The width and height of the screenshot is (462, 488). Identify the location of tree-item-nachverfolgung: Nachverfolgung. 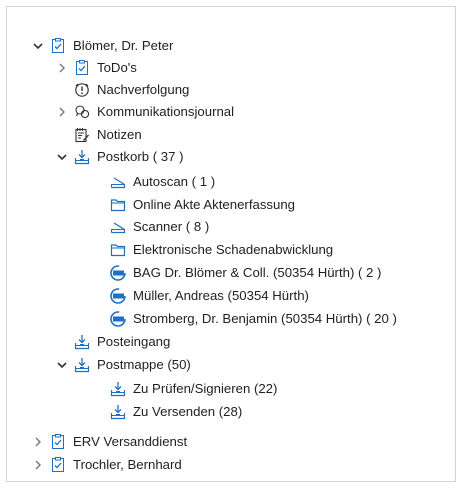
(131, 90).